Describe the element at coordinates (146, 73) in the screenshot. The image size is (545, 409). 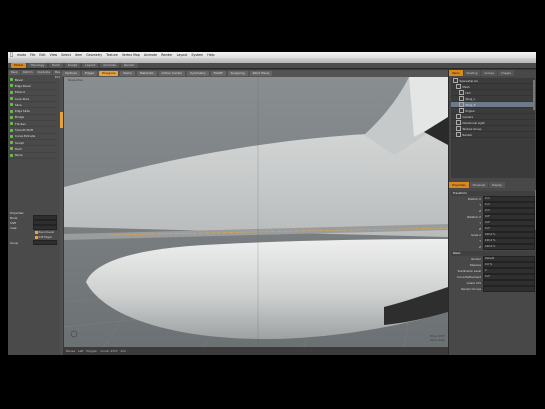
I see `materials-button: Materials` at that location.